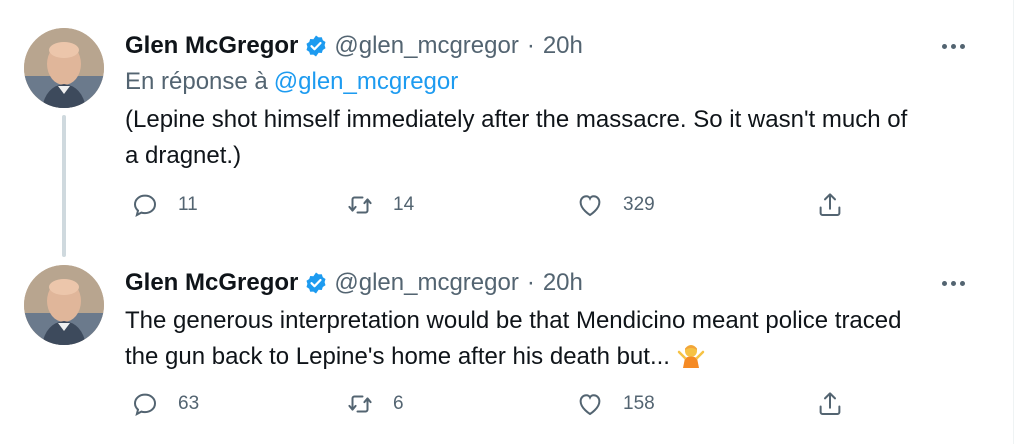 This screenshot has height=444, width=1014. Describe the element at coordinates (164, 205) in the screenshot. I see `reply-button: 11` at that location.